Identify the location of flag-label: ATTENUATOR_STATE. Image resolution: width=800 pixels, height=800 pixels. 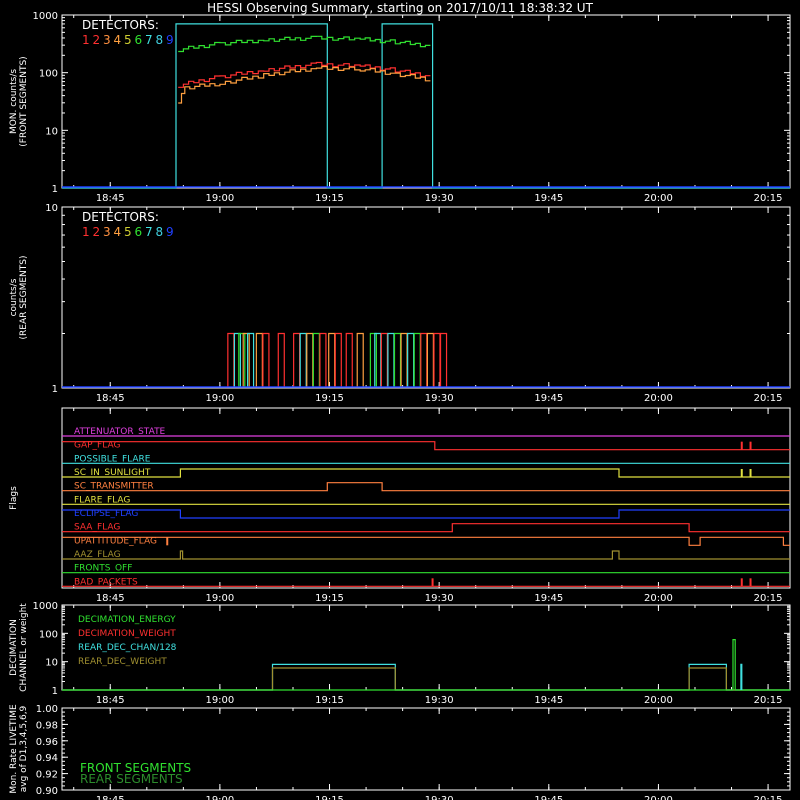
(120, 432).